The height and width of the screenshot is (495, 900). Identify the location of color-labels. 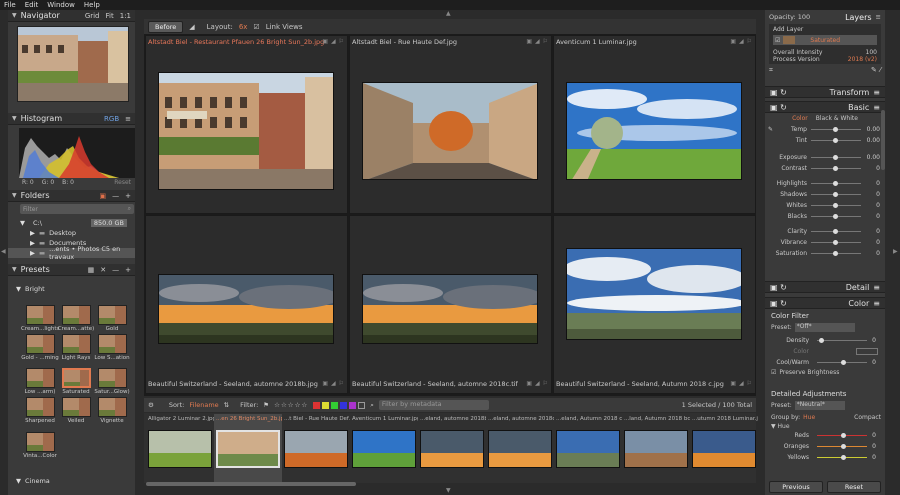
(339, 405).